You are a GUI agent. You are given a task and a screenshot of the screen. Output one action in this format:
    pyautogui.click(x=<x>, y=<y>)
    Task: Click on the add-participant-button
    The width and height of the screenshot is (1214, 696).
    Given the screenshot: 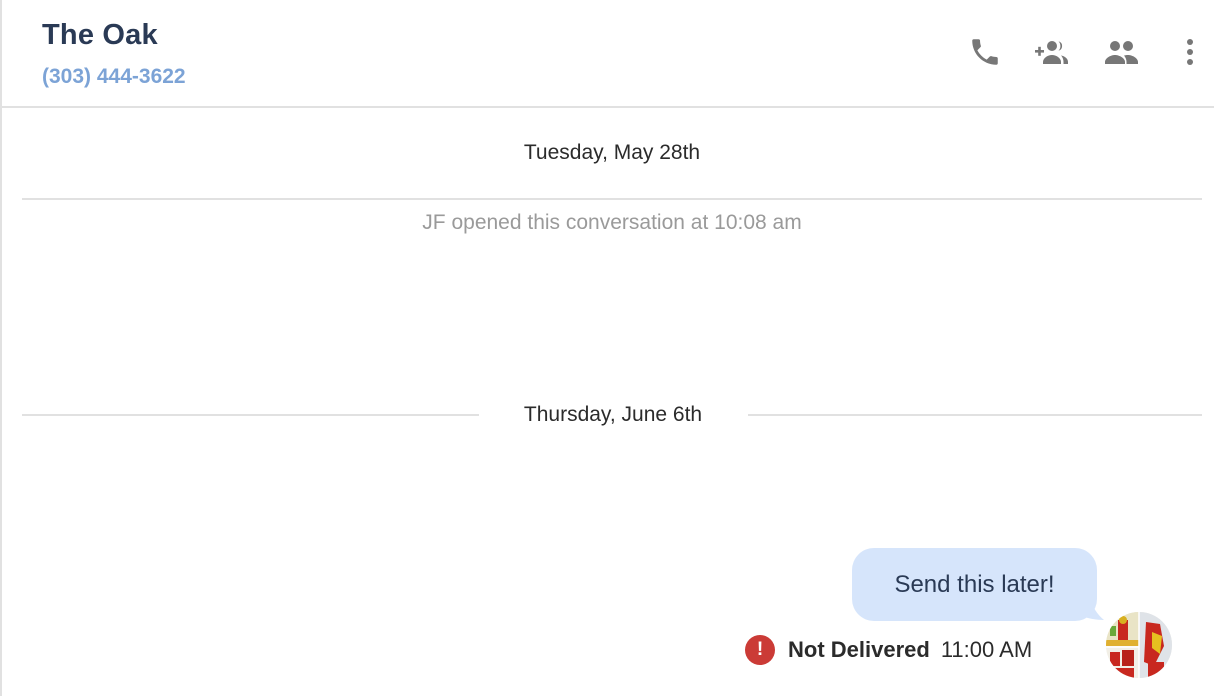 What is the action you would take?
    pyautogui.click(x=1054, y=54)
    